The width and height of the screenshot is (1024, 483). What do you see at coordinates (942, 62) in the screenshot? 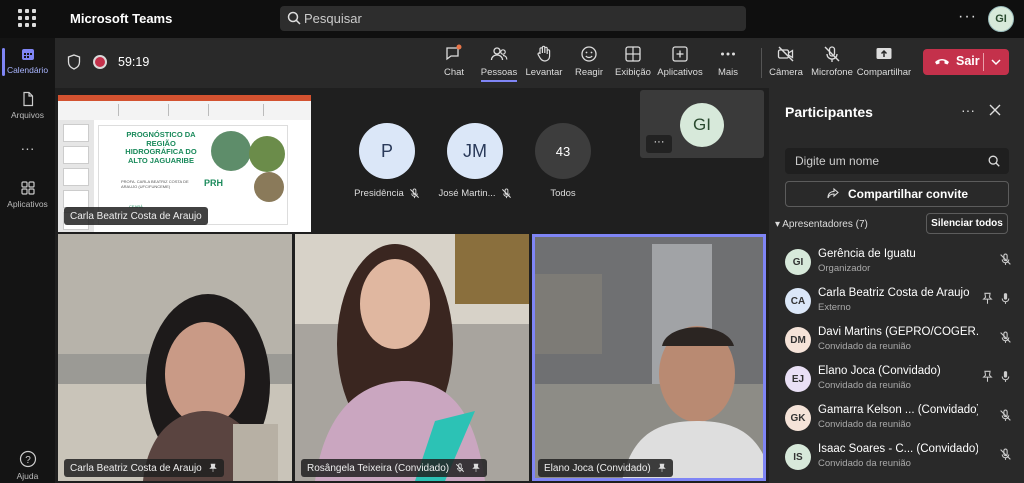
I see `hang-up-icon` at bounding box center [942, 62].